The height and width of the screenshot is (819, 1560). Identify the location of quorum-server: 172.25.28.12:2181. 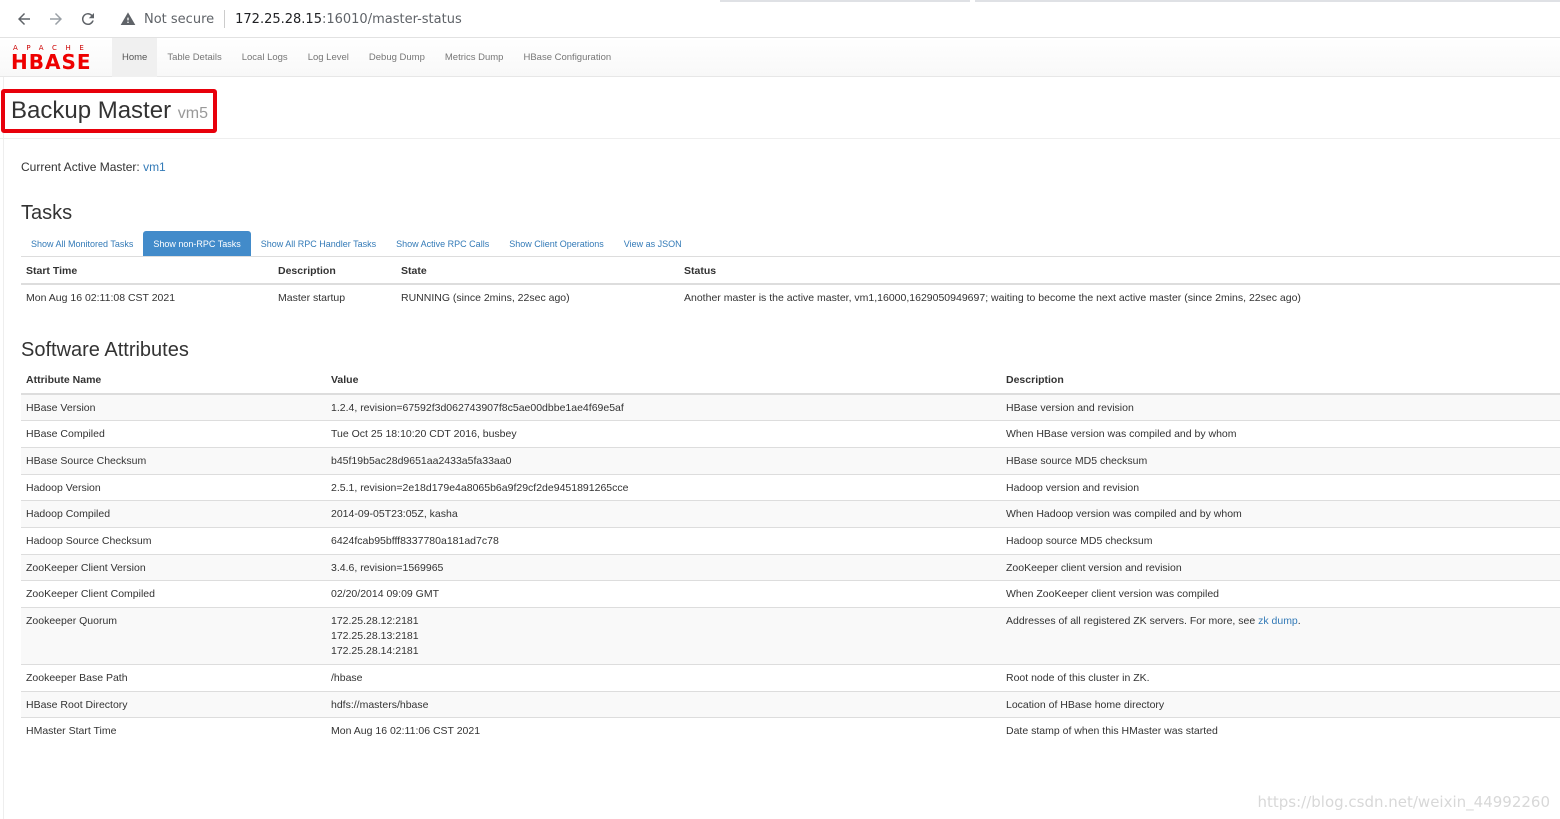
(375, 621).